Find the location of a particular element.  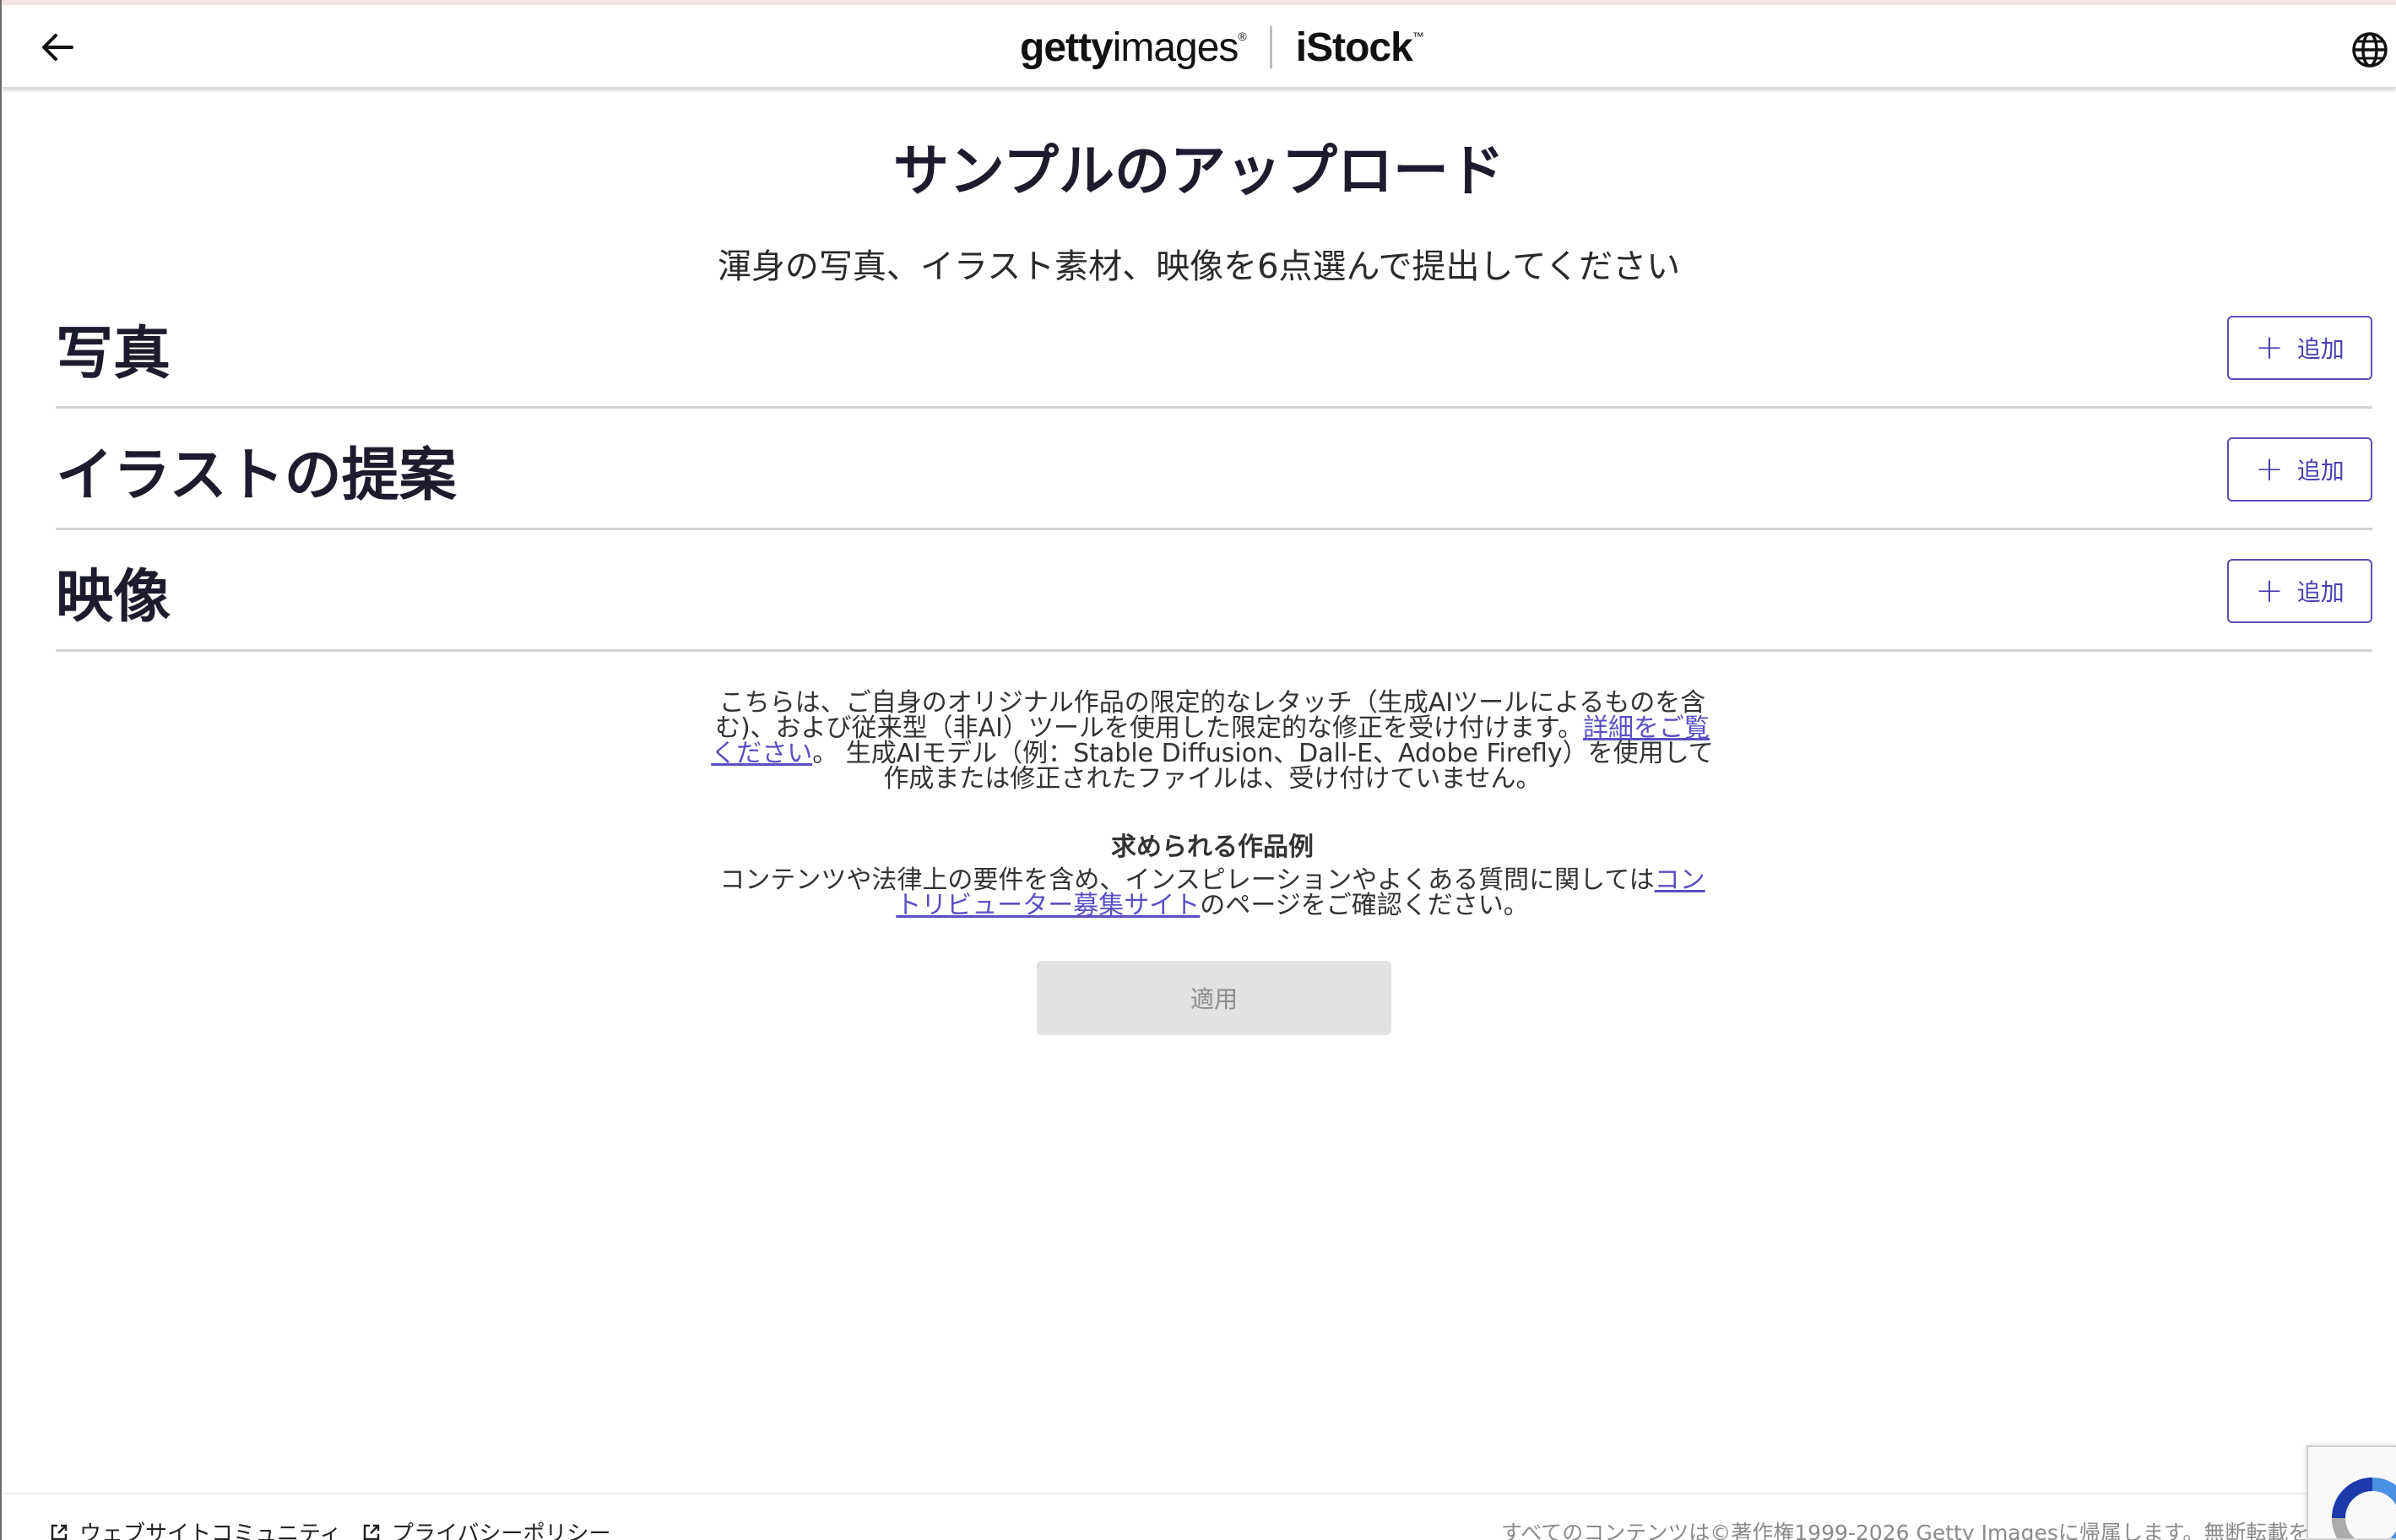

section-title-video: 映像 is located at coordinates (113, 597).